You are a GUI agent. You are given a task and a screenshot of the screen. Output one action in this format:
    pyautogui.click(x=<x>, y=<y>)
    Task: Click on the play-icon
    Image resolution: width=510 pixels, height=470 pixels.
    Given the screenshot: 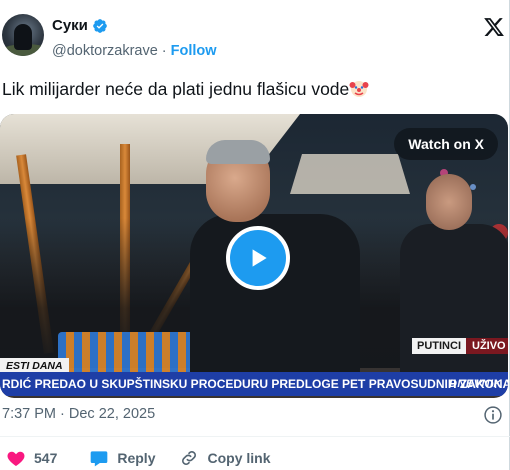 What is the action you would take?
    pyautogui.click(x=259, y=258)
    